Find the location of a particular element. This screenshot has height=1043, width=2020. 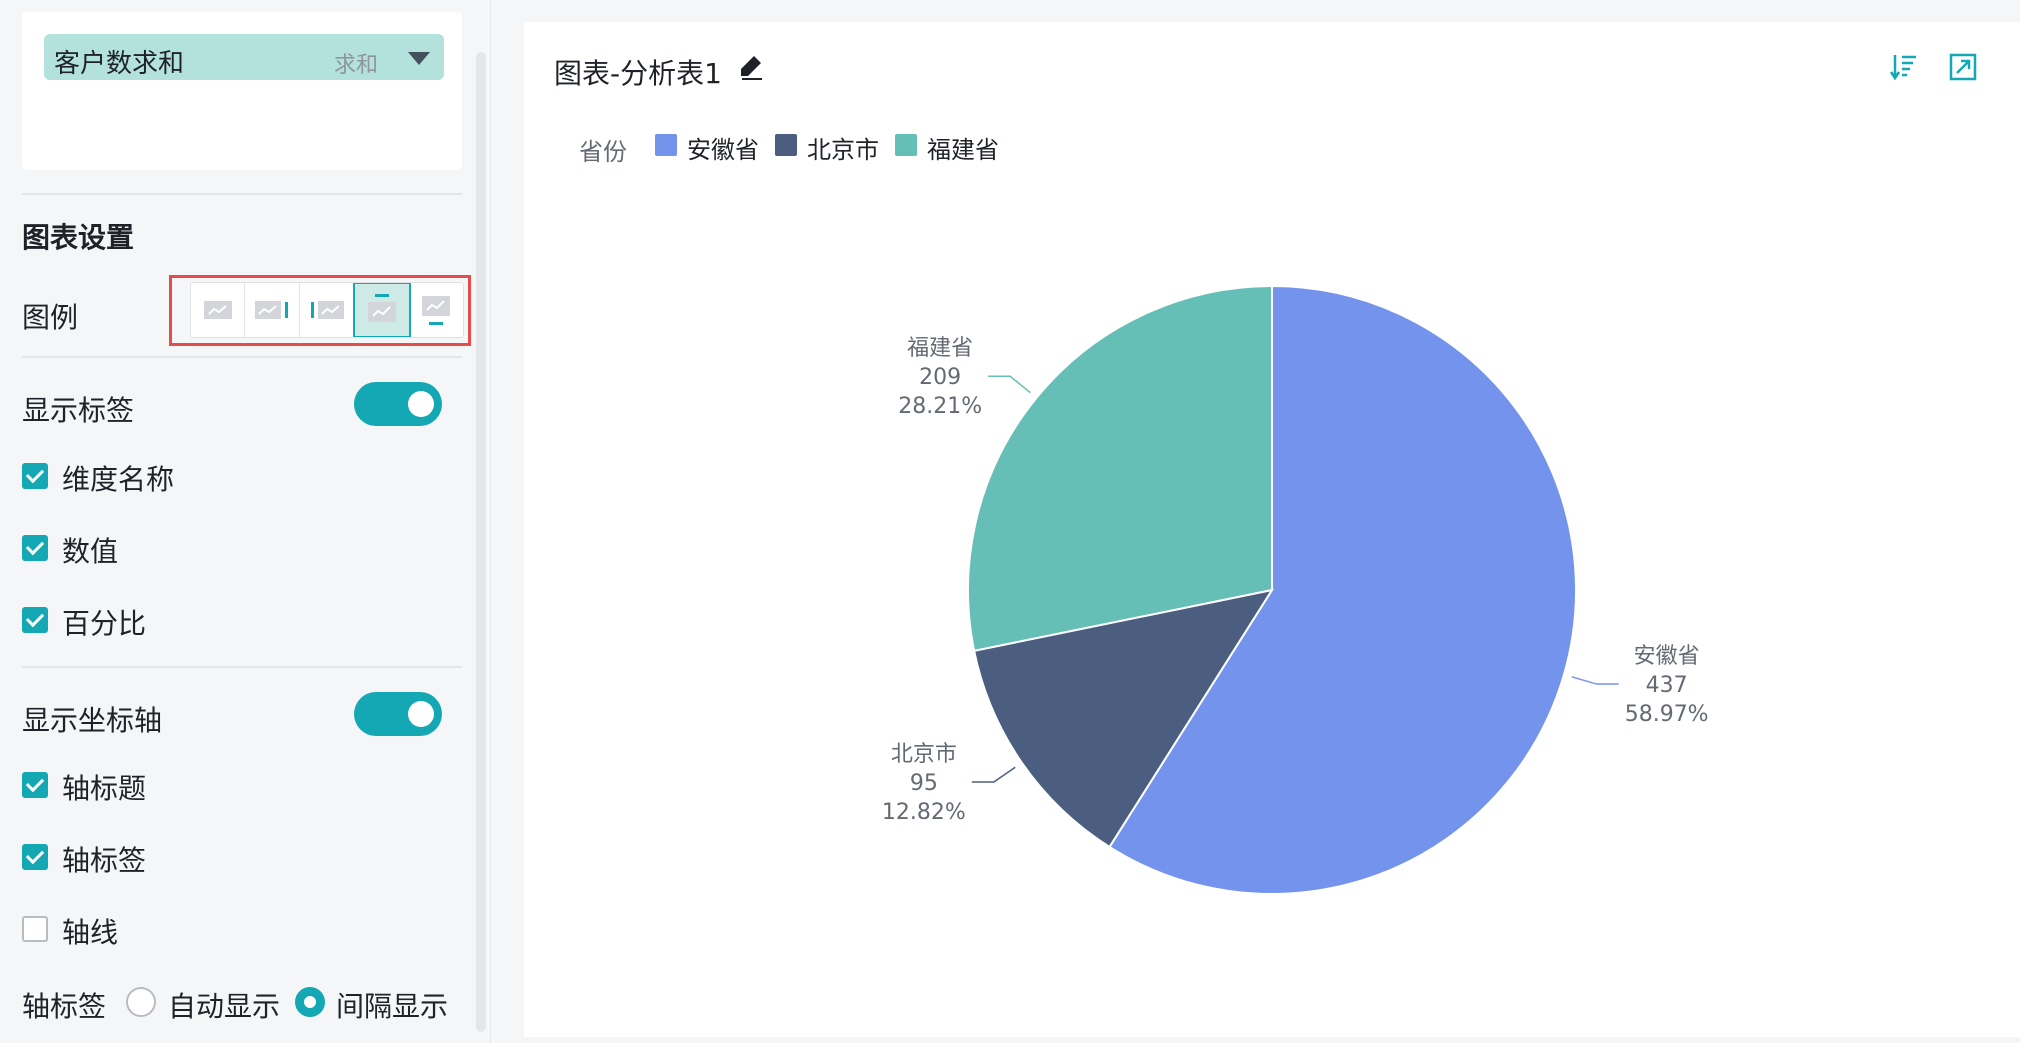

value-field-chip: 客户数求和 求和 is located at coordinates (244, 57).